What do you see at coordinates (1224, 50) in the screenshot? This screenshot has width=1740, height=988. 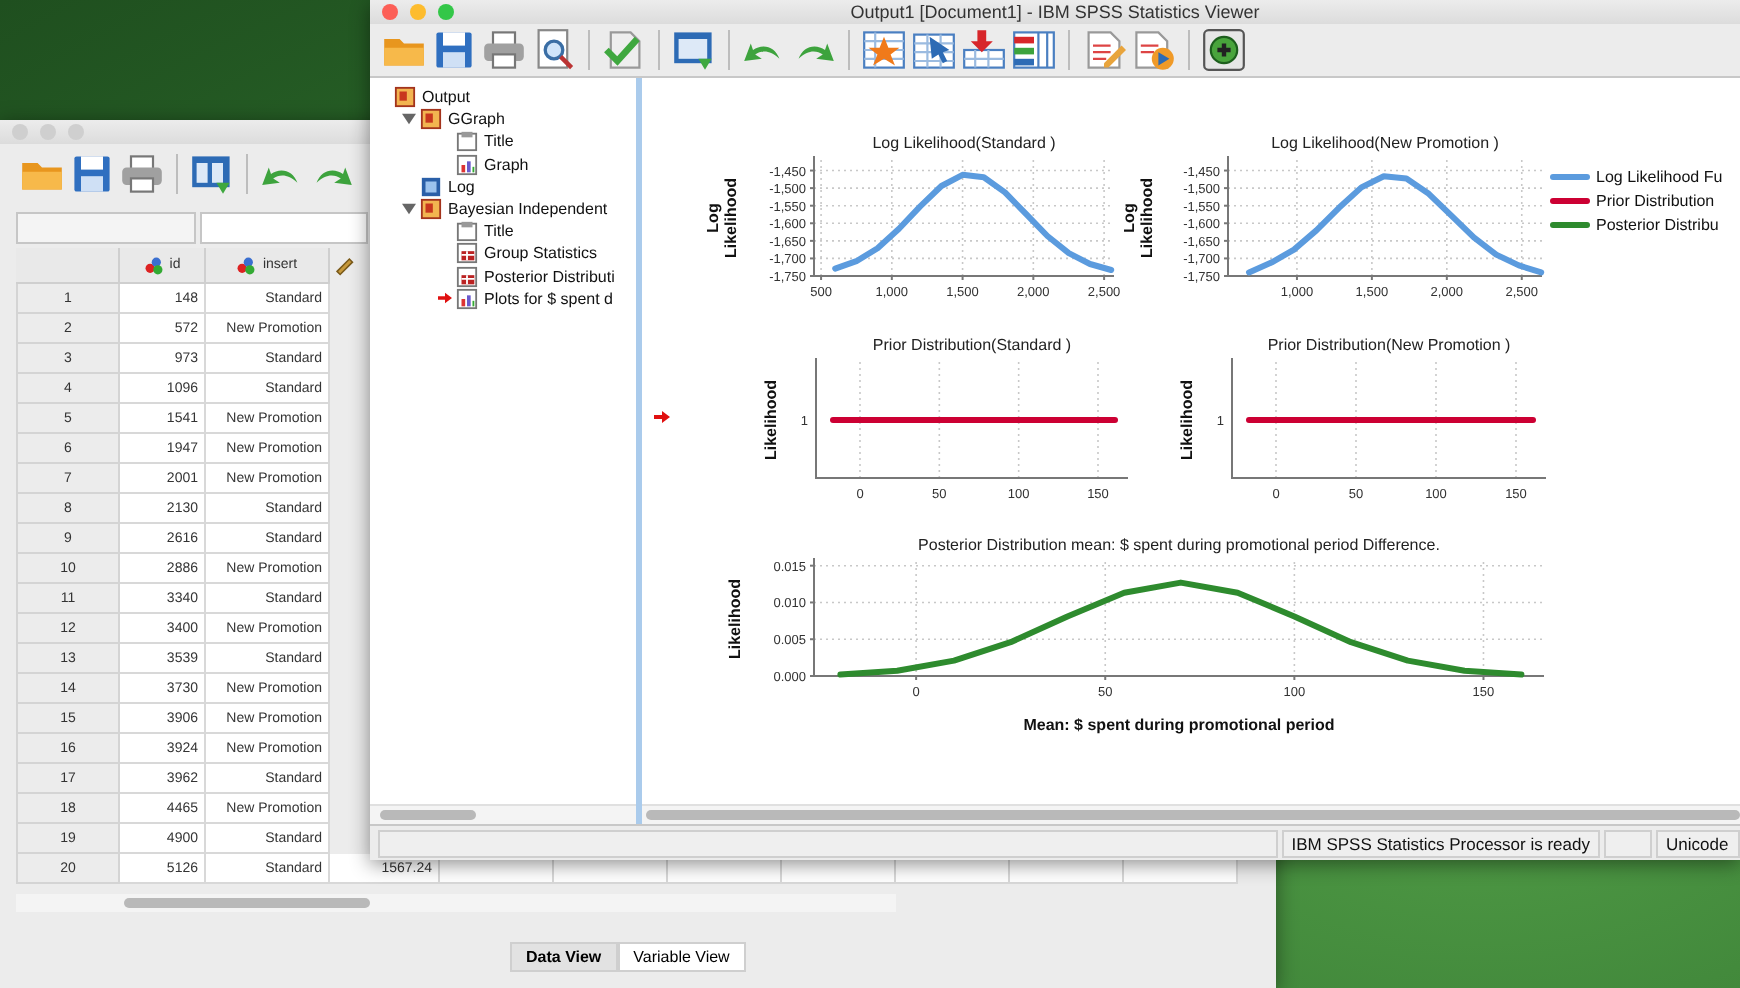 I see `add-icon` at bounding box center [1224, 50].